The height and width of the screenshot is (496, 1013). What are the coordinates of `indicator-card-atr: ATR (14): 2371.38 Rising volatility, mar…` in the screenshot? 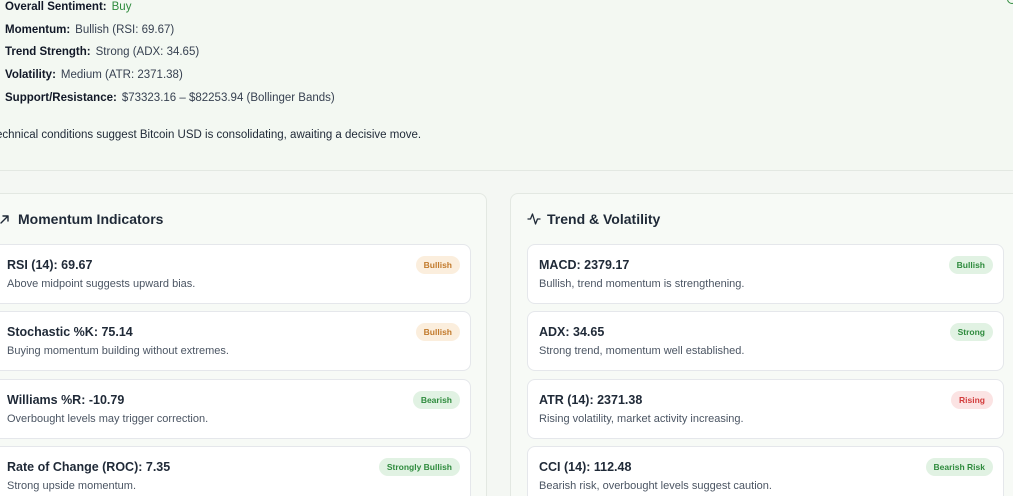 It's located at (765, 409).